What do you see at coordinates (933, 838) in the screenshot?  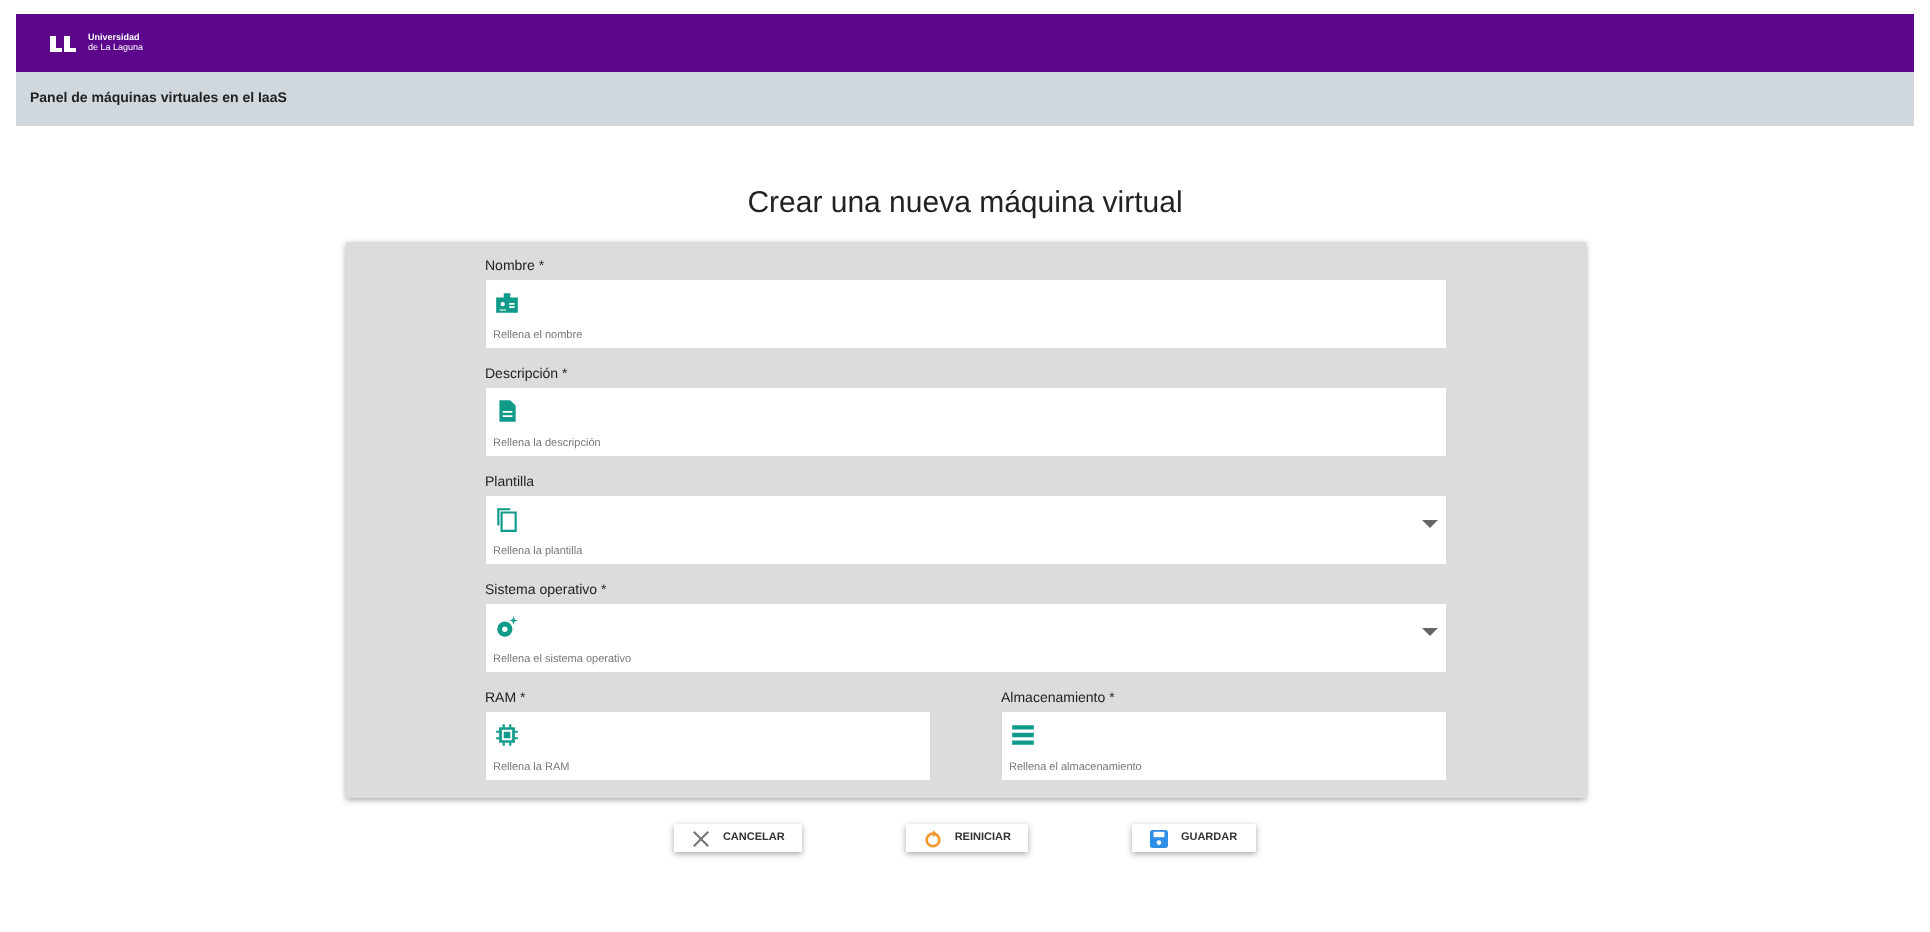 I see `refresh-icon` at bounding box center [933, 838].